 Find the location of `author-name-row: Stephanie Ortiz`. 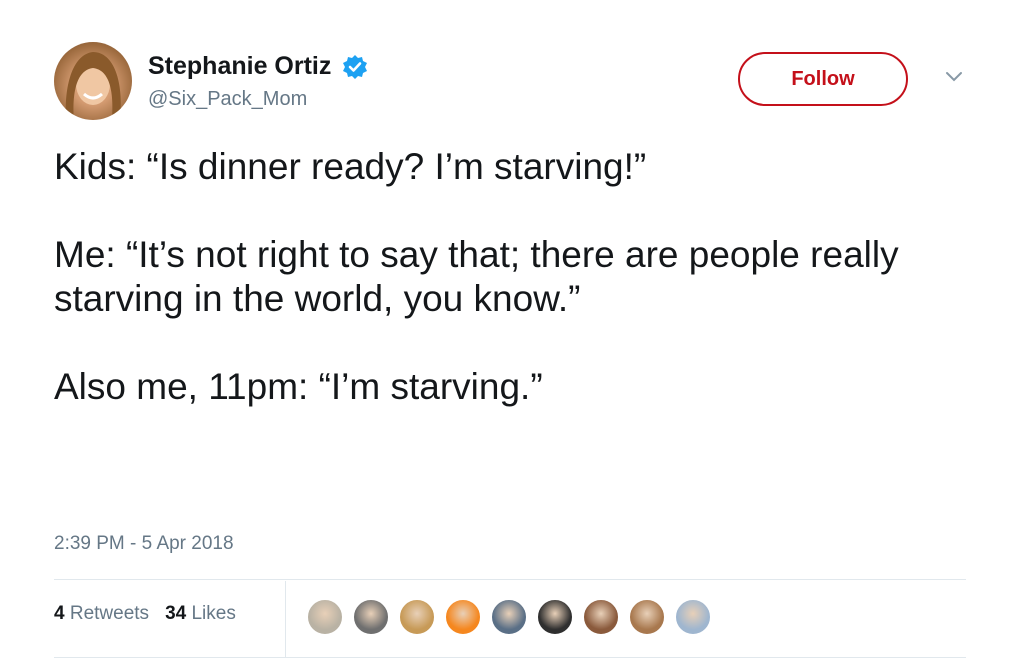

author-name-row: Stephanie Ortiz is located at coordinates (258, 66).